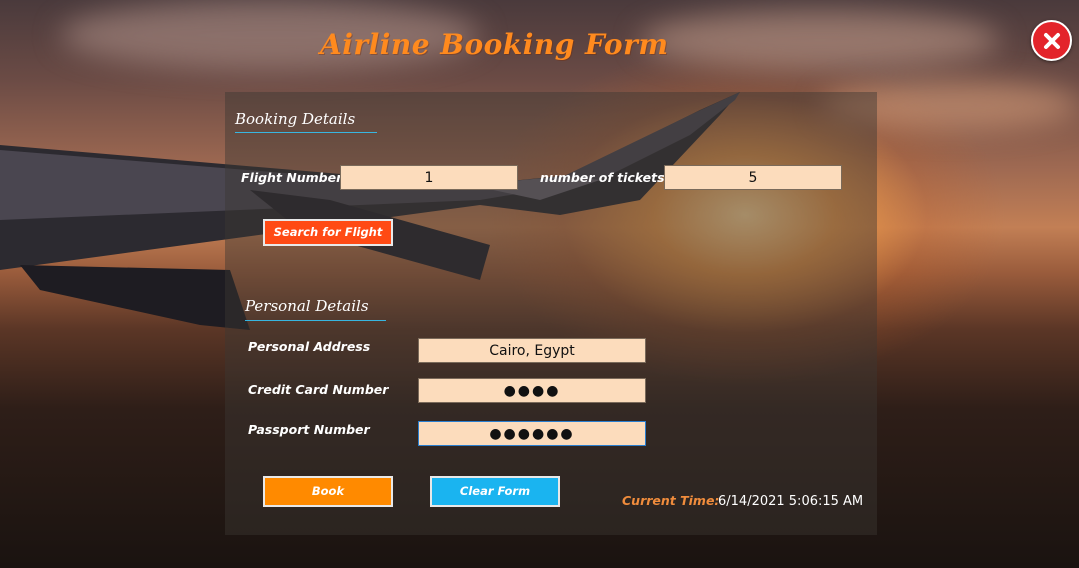  What do you see at coordinates (295, 119) in the screenshot?
I see `booking-details-heading: Booking Details` at bounding box center [295, 119].